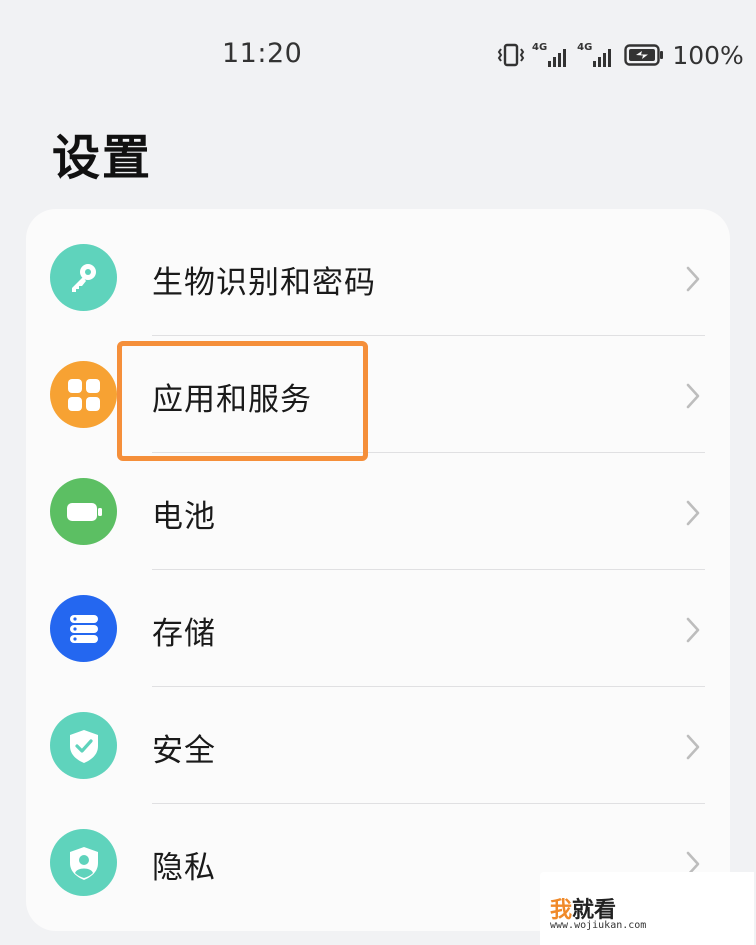 The height and width of the screenshot is (945, 756). What do you see at coordinates (83, 862) in the screenshot?
I see `privacy-shield-icon` at bounding box center [83, 862].